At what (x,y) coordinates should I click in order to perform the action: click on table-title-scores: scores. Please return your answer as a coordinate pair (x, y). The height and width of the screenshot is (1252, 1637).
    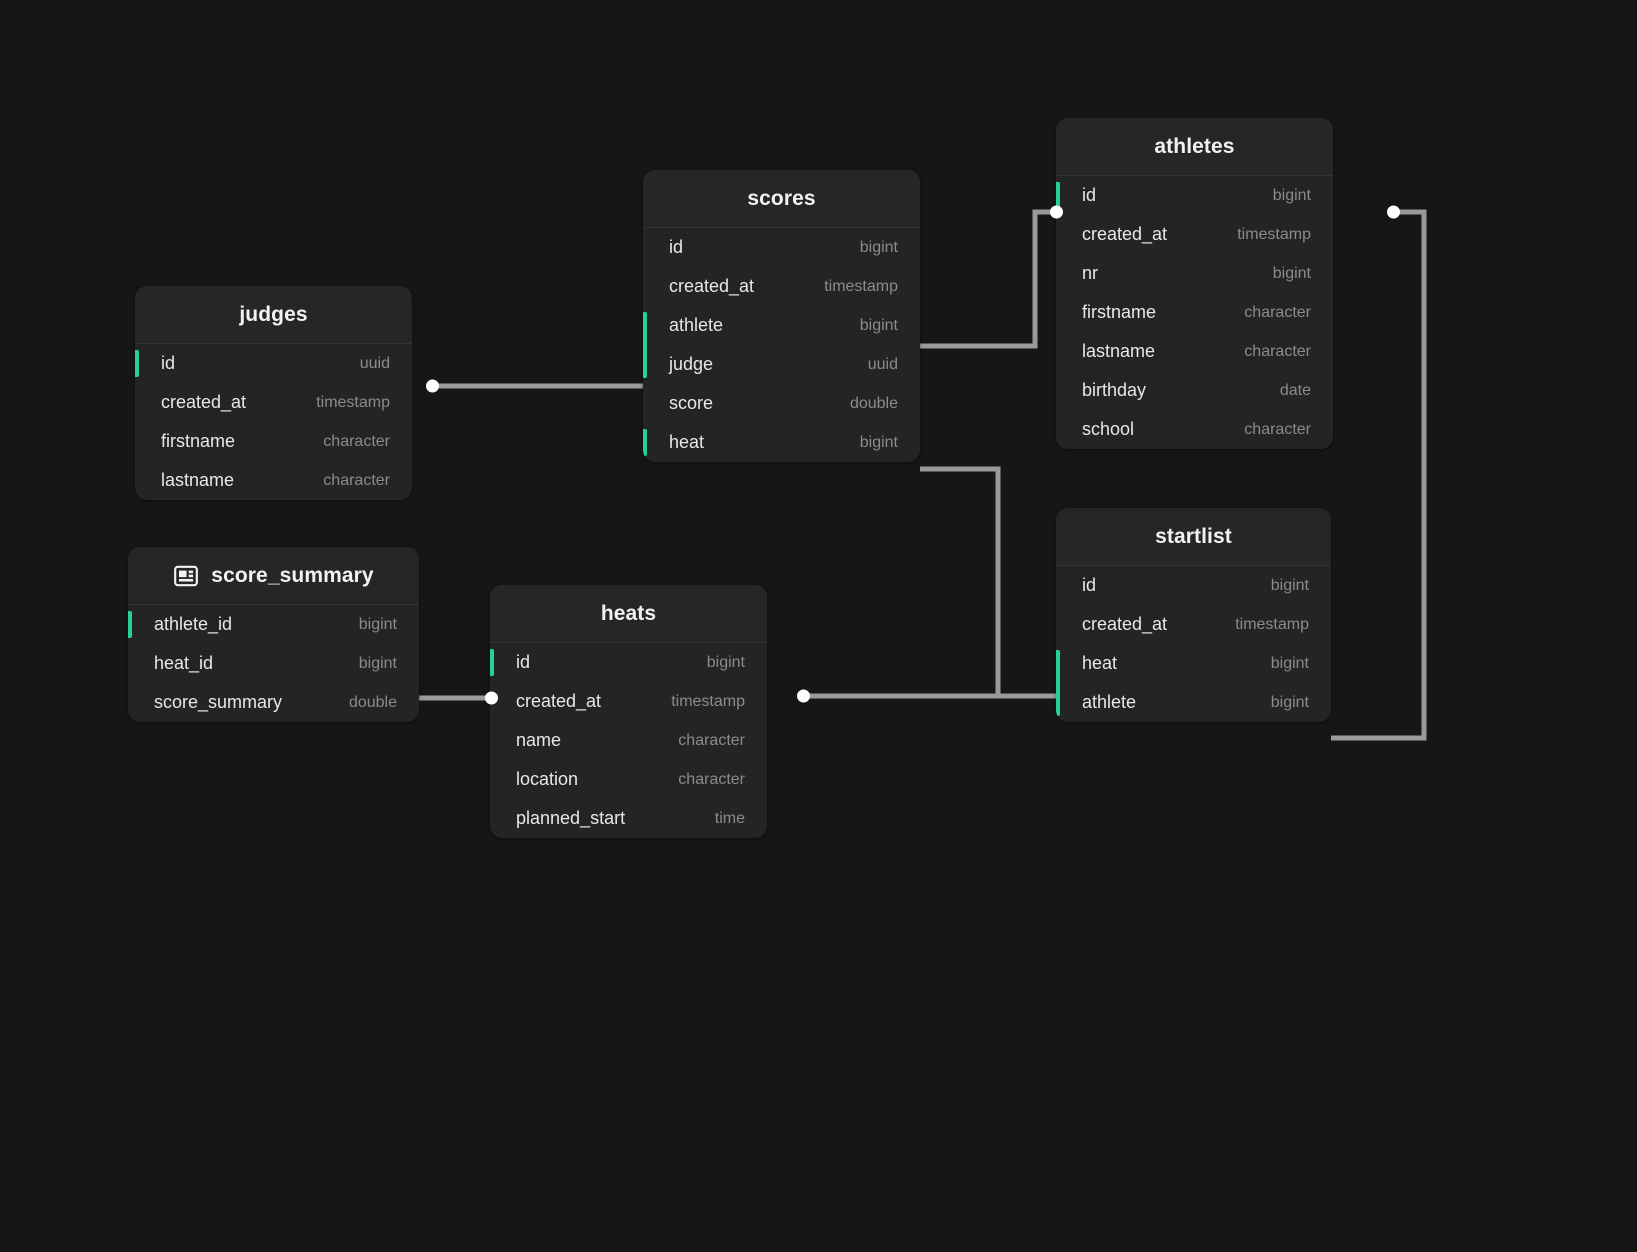
    Looking at the image, I should click on (781, 198).